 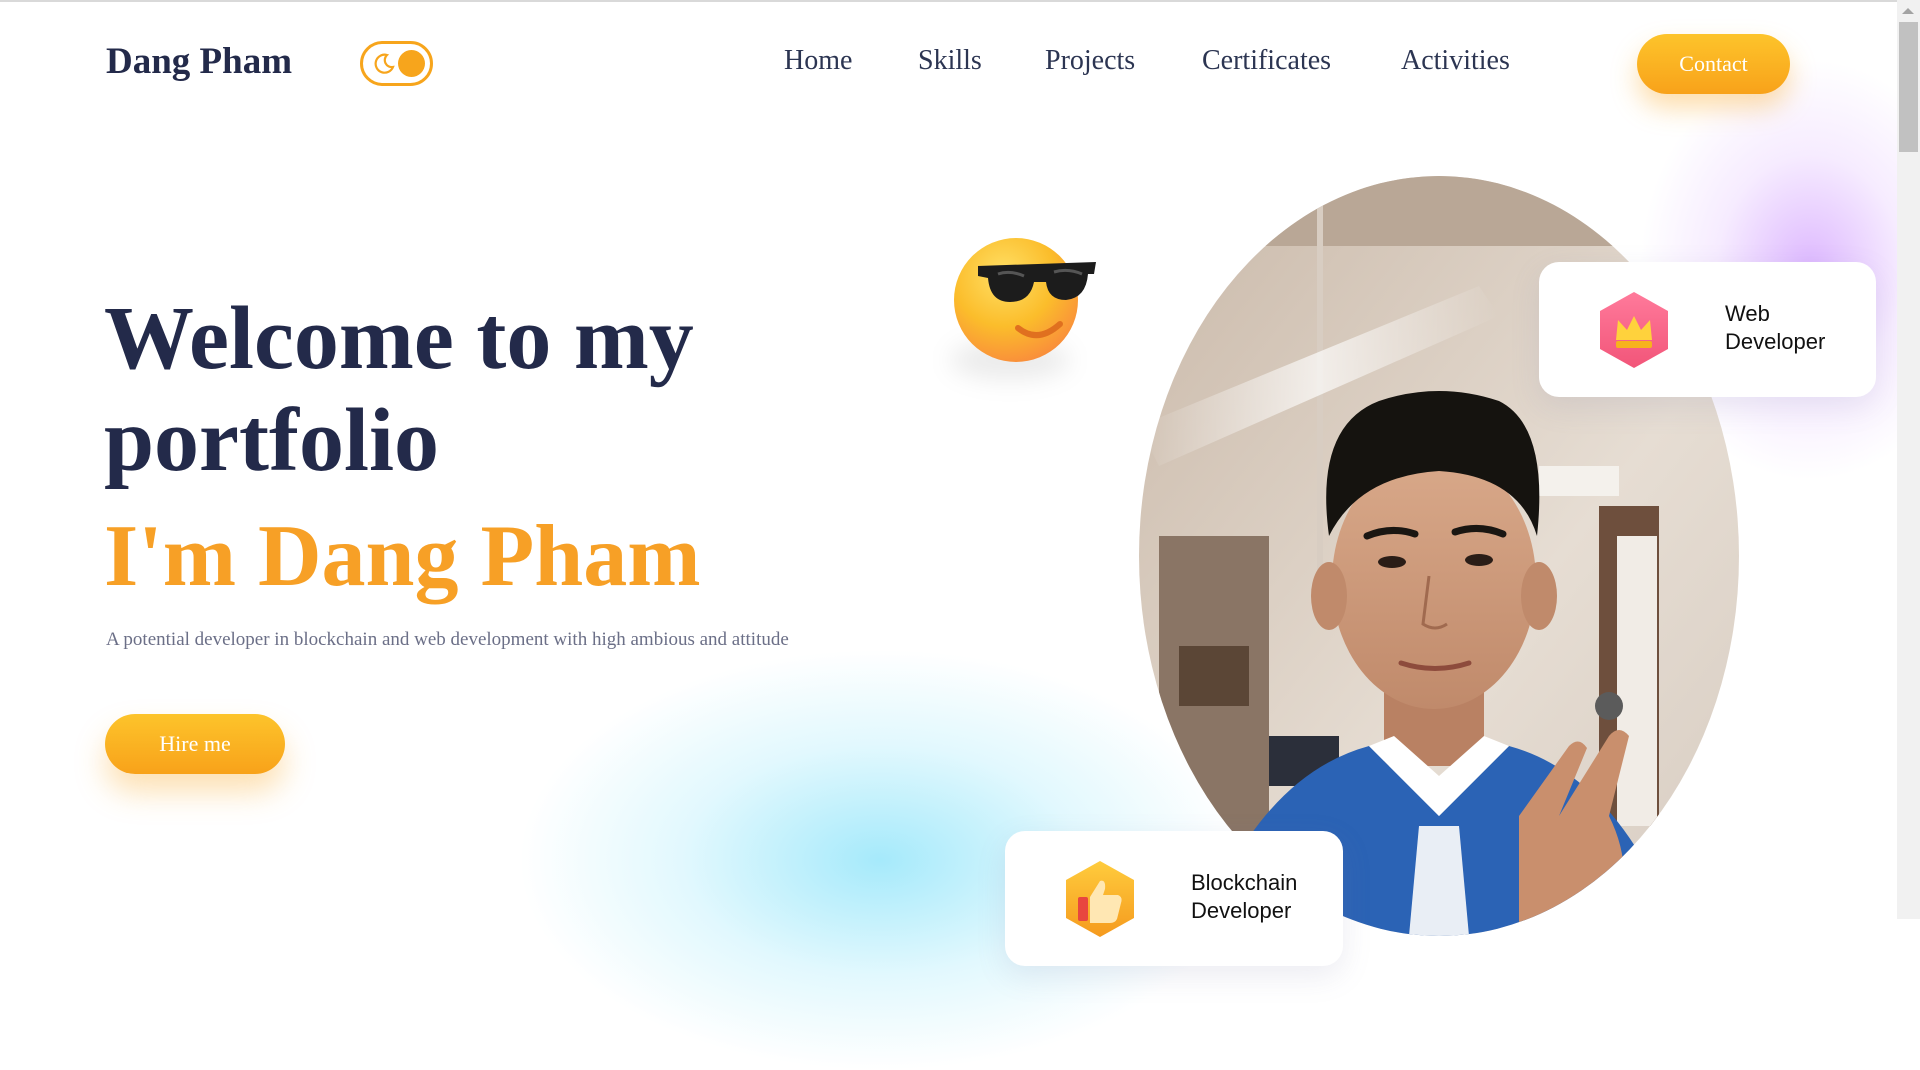 I want to click on nav-certificates: Certificates, so click(x=1266, y=61).